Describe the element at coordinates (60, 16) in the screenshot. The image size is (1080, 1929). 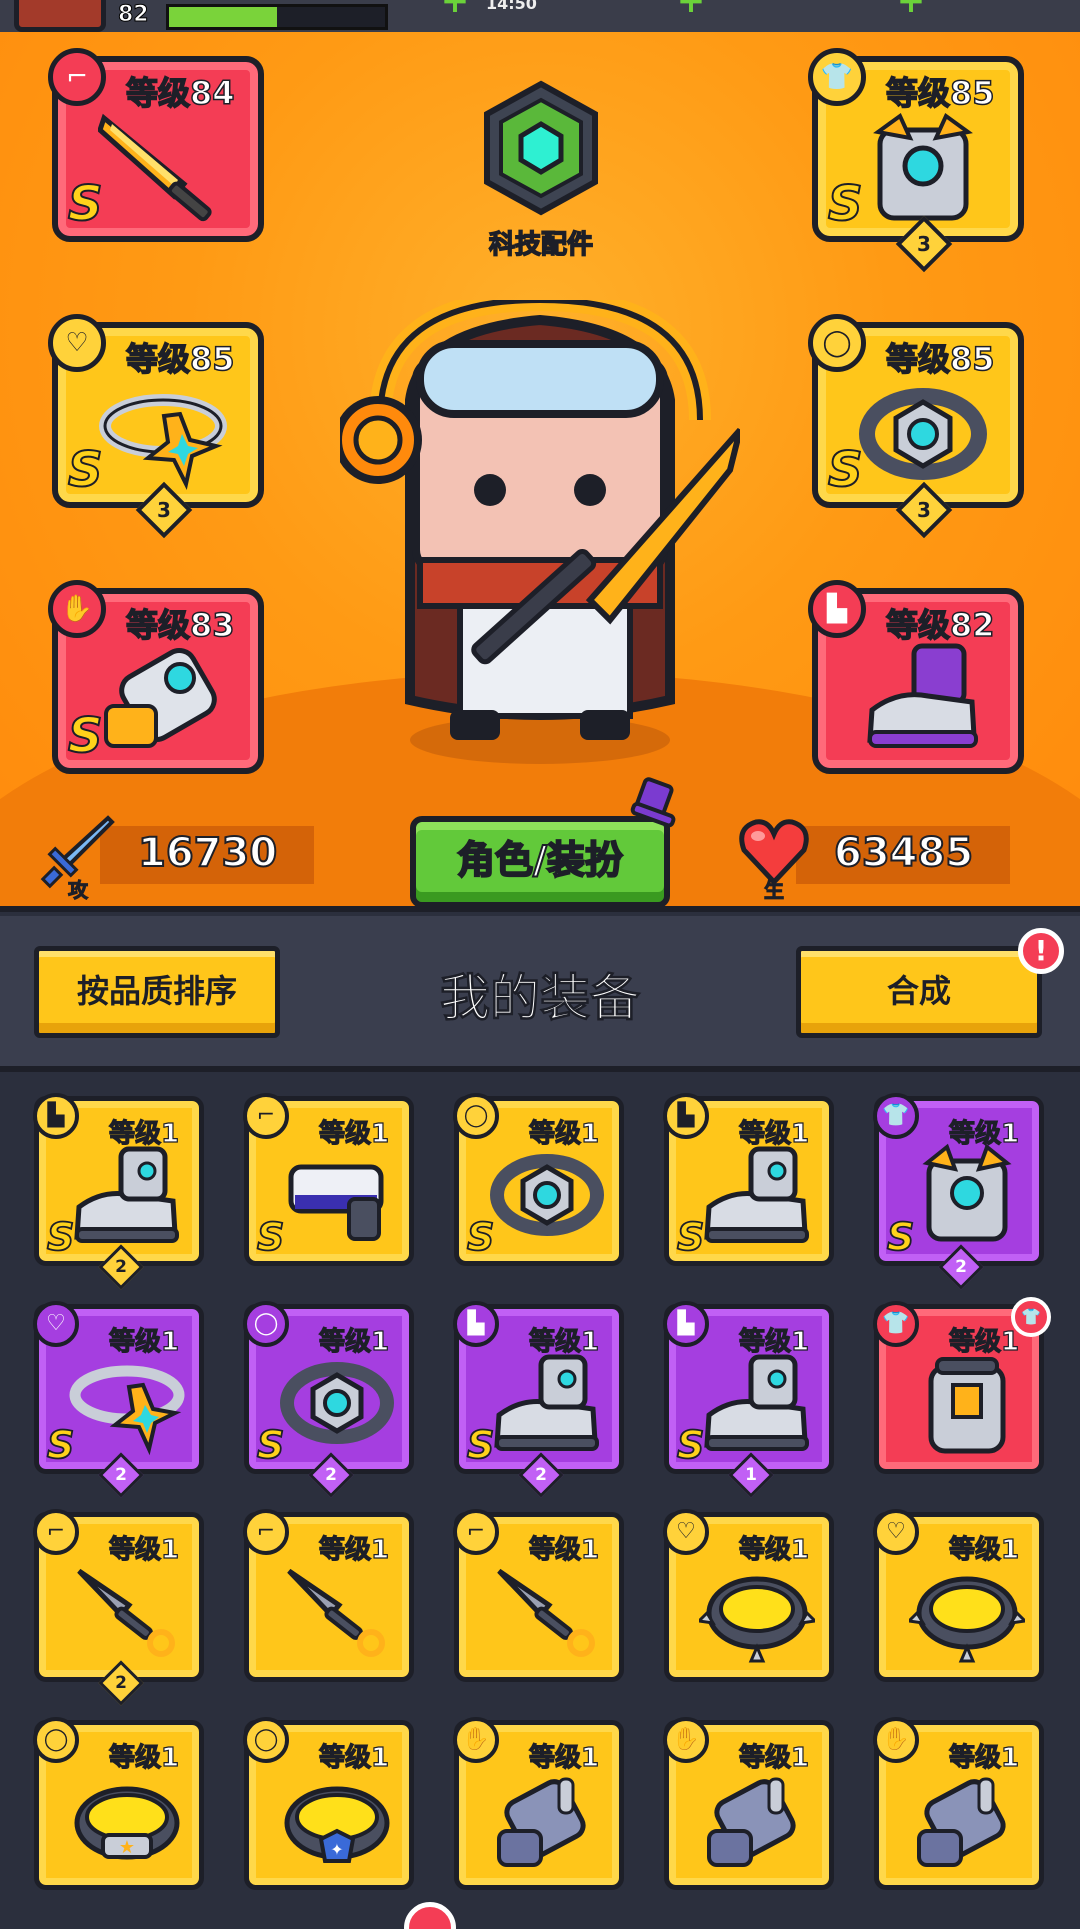
I see `player-avatar` at that location.